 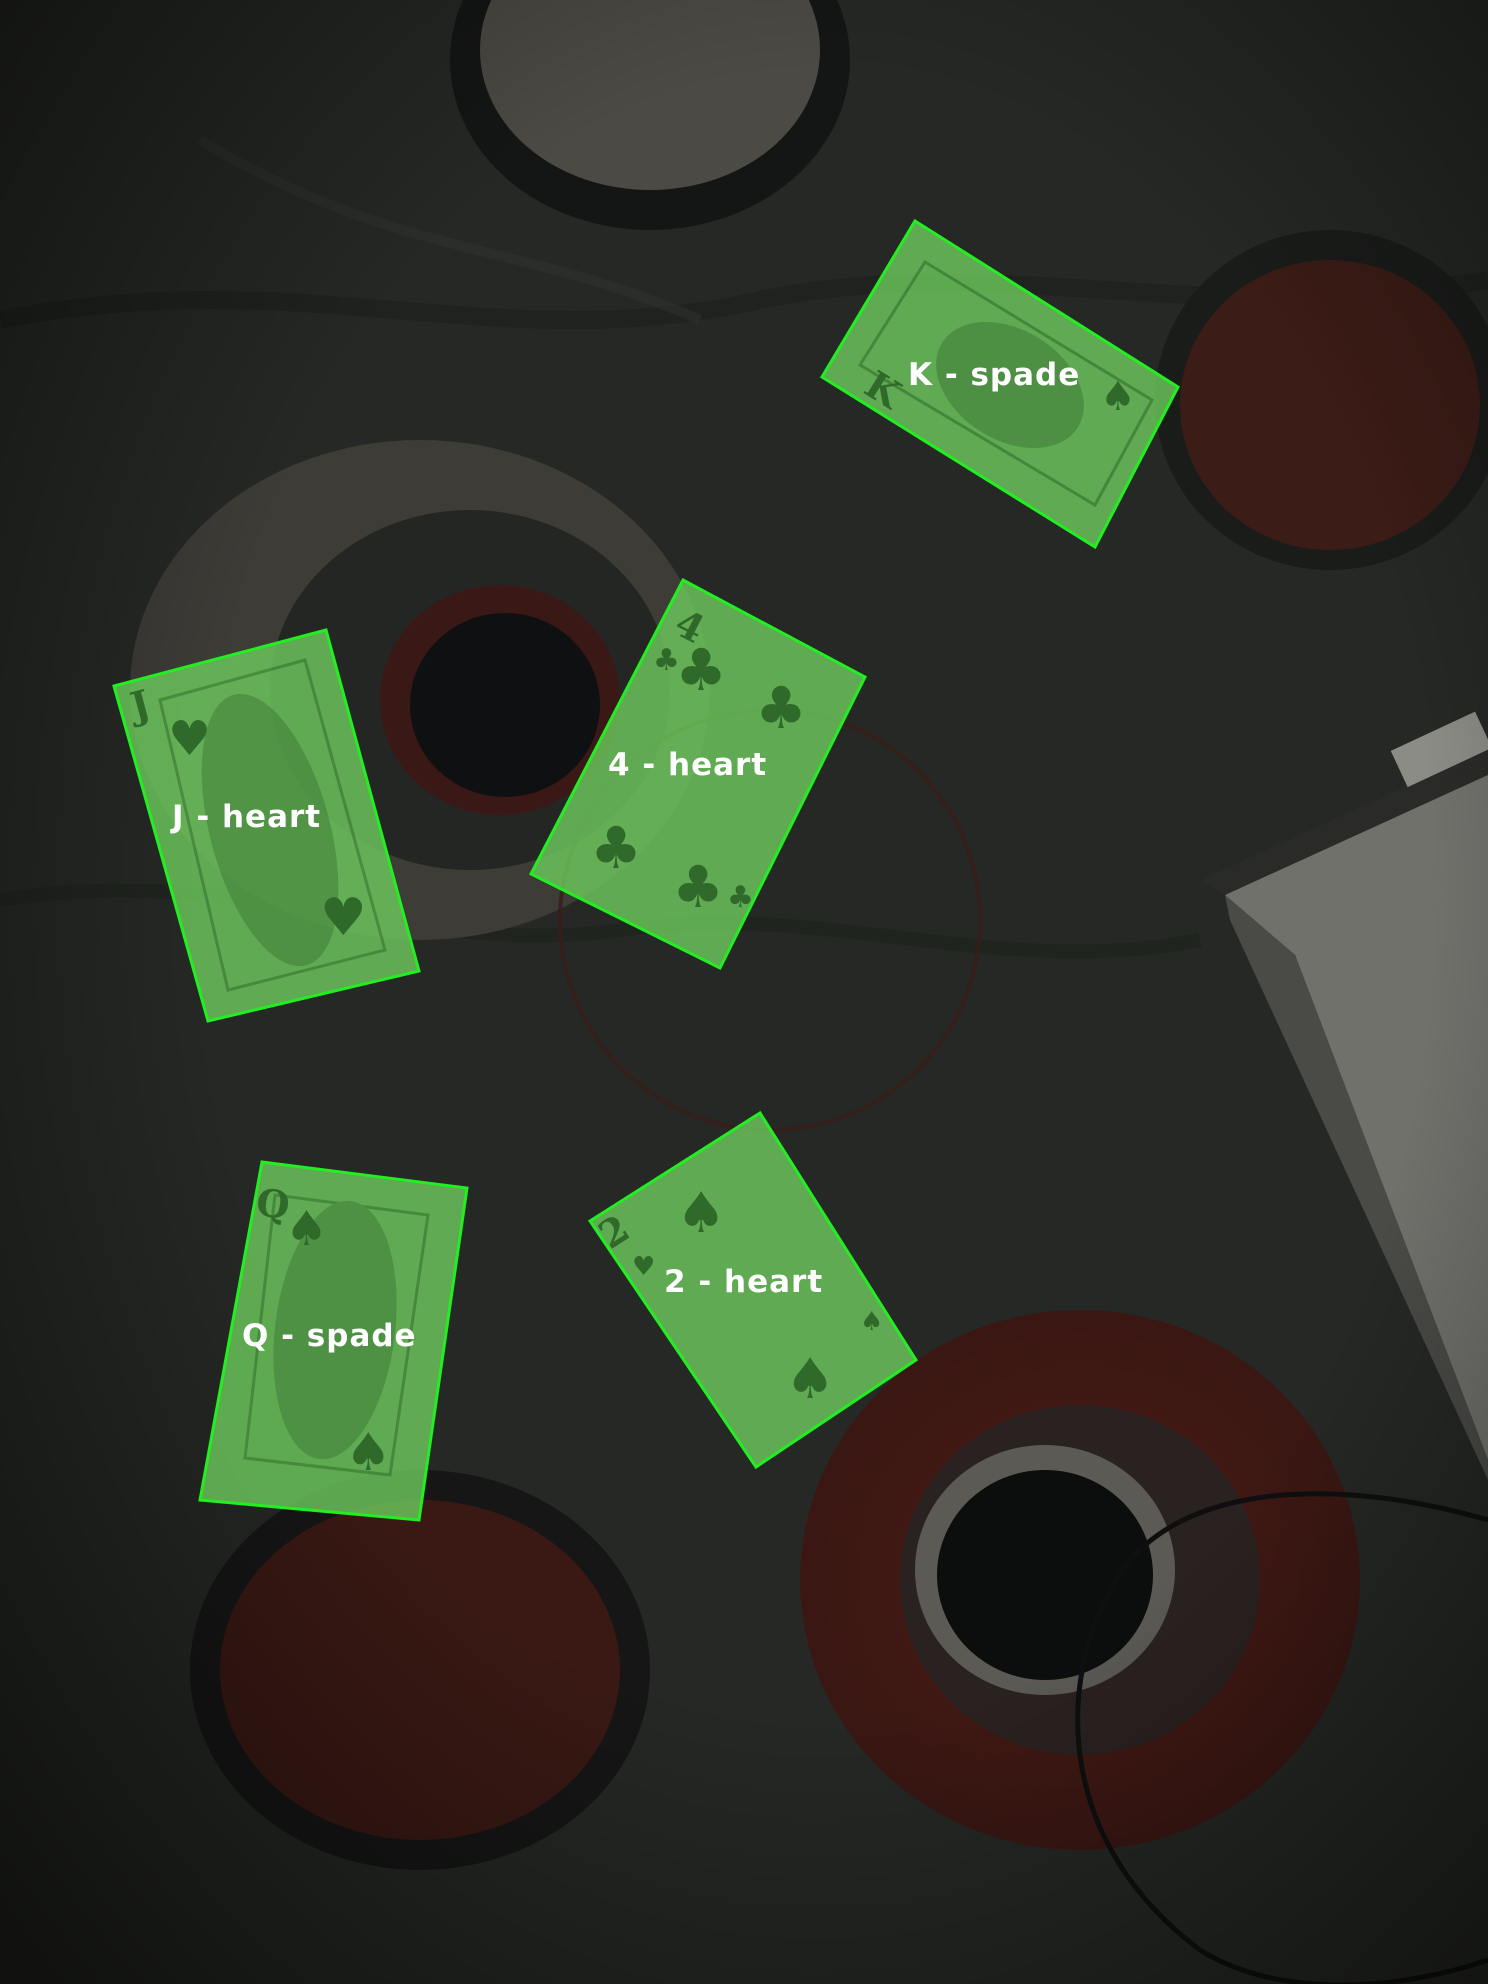 What do you see at coordinates (740, 897) in the screenshot?
I see `club-corner-icon: ♣` at bounding box center [740, 897].